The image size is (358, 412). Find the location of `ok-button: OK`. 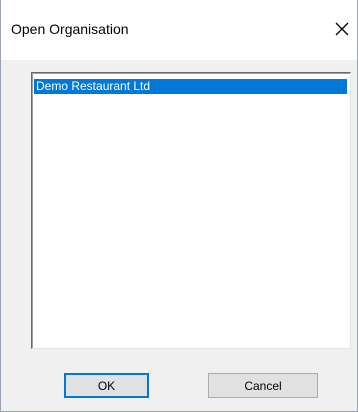

ok-button: OK is located at coordinates (106, 385).